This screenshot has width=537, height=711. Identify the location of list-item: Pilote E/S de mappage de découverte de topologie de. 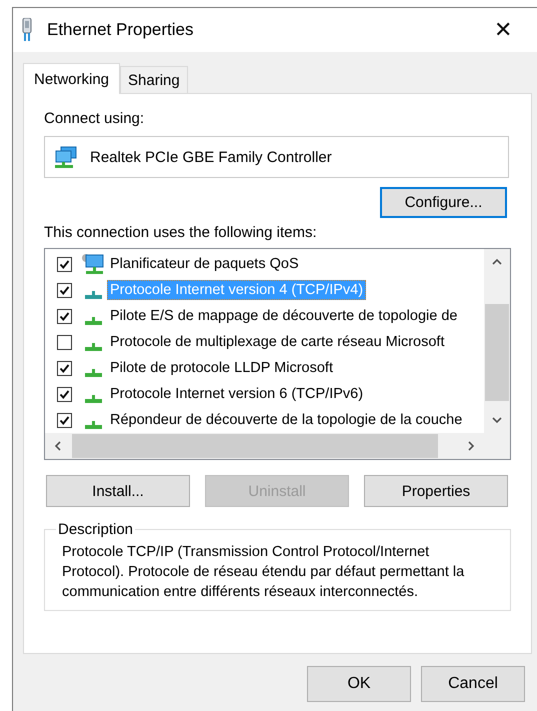
(283, 316).